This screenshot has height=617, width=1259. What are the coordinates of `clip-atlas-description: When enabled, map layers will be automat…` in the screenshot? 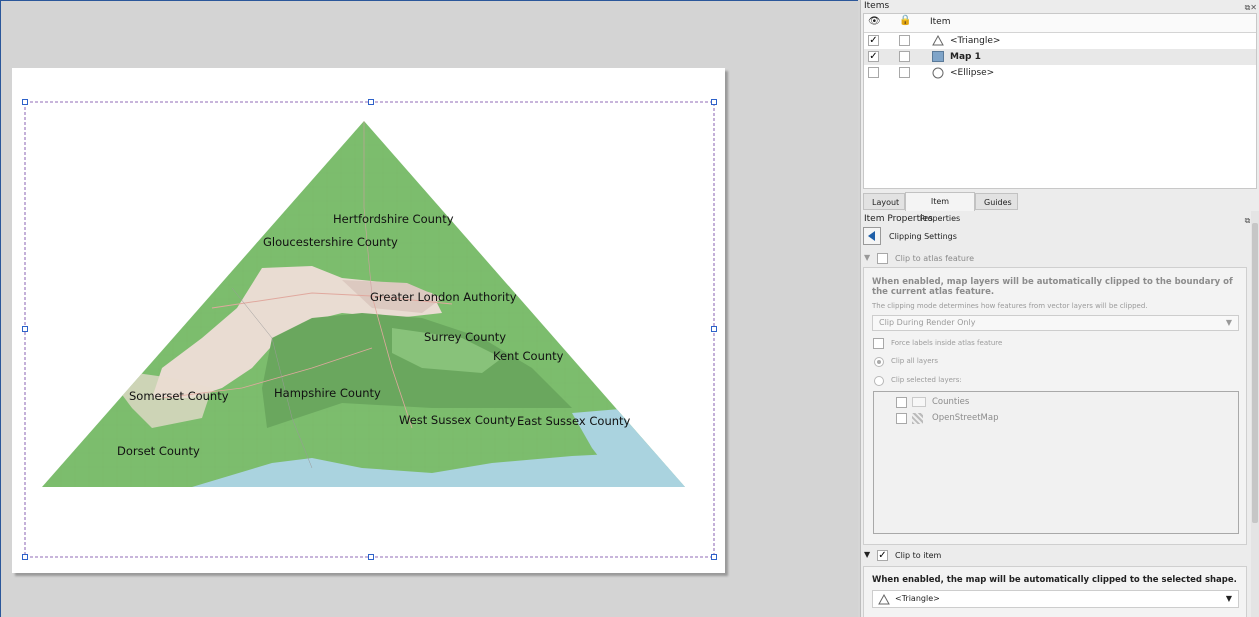 It's located at (1052, 287).